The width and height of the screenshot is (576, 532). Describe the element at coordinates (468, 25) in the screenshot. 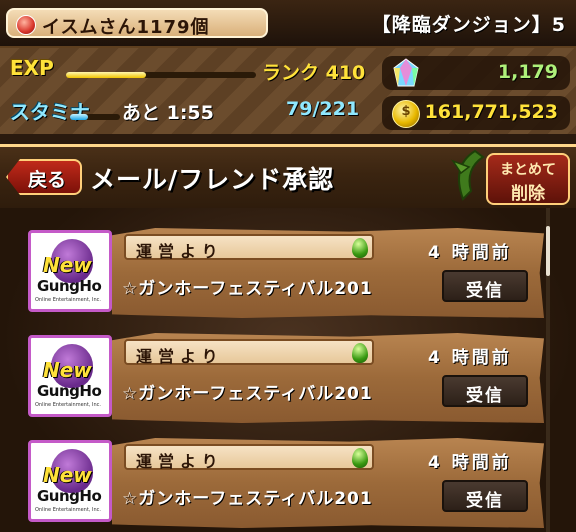

I see `dungeon-name: 【降臨ダンジョン】5` at that location.